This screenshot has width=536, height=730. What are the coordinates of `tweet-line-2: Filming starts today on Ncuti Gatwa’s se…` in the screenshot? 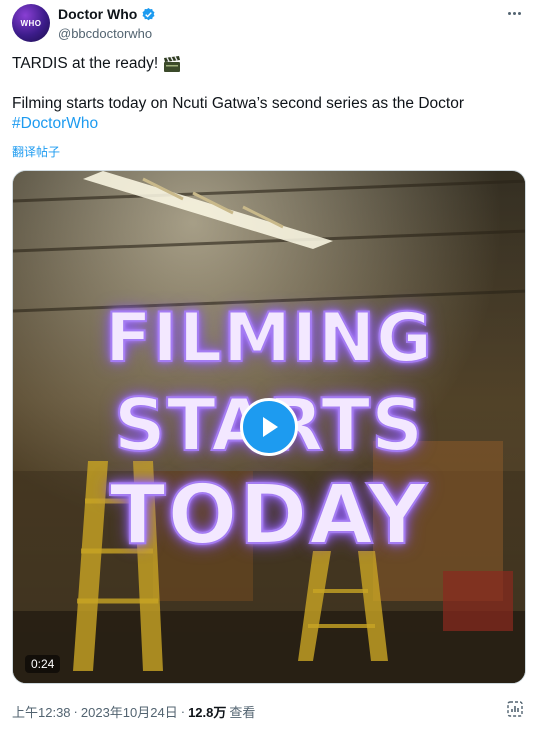 It's located at (238, 103).